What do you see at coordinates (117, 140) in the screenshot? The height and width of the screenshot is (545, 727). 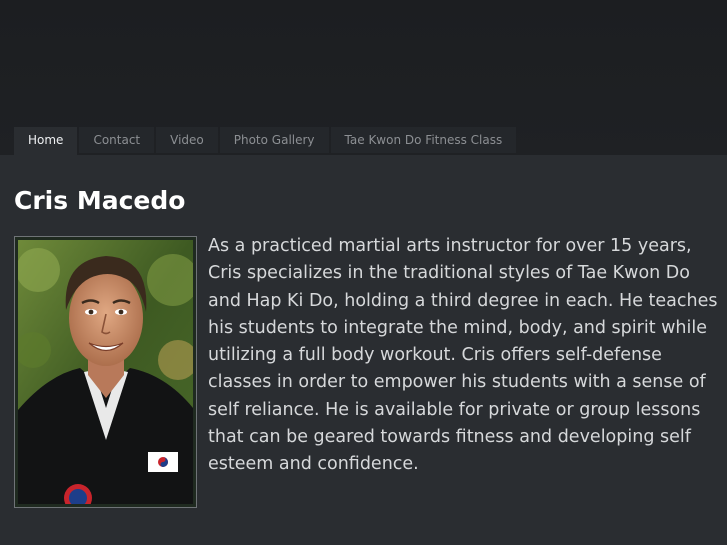 I see `nav-contact: Contact` at bounding box center [117, 140].